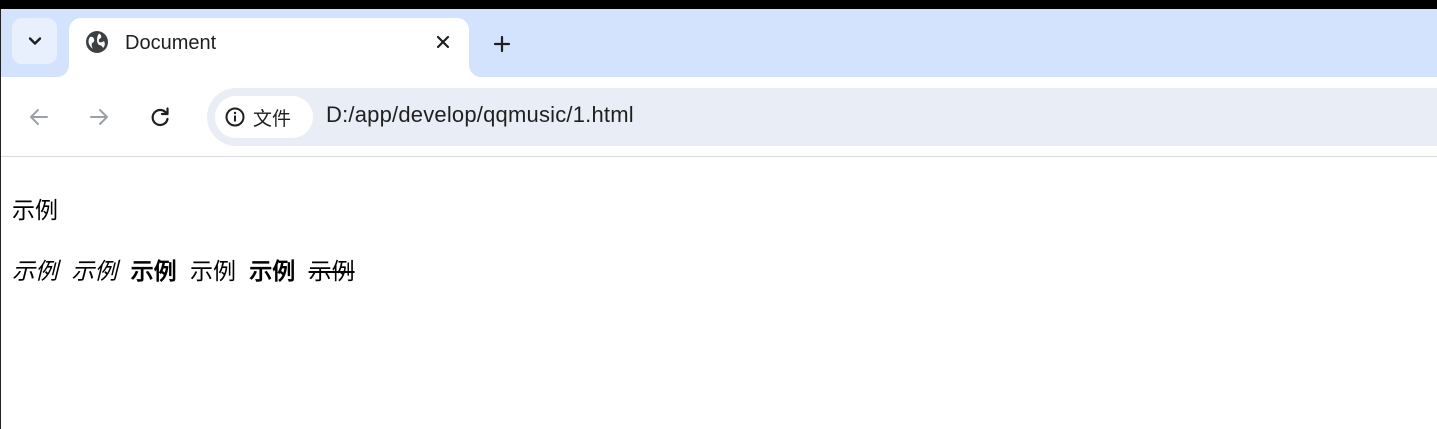 The image size is (1437, 429). Describe the element at coordinates (272, 272) in the screenshot. I see `bold-text-2: 示例` at that location.